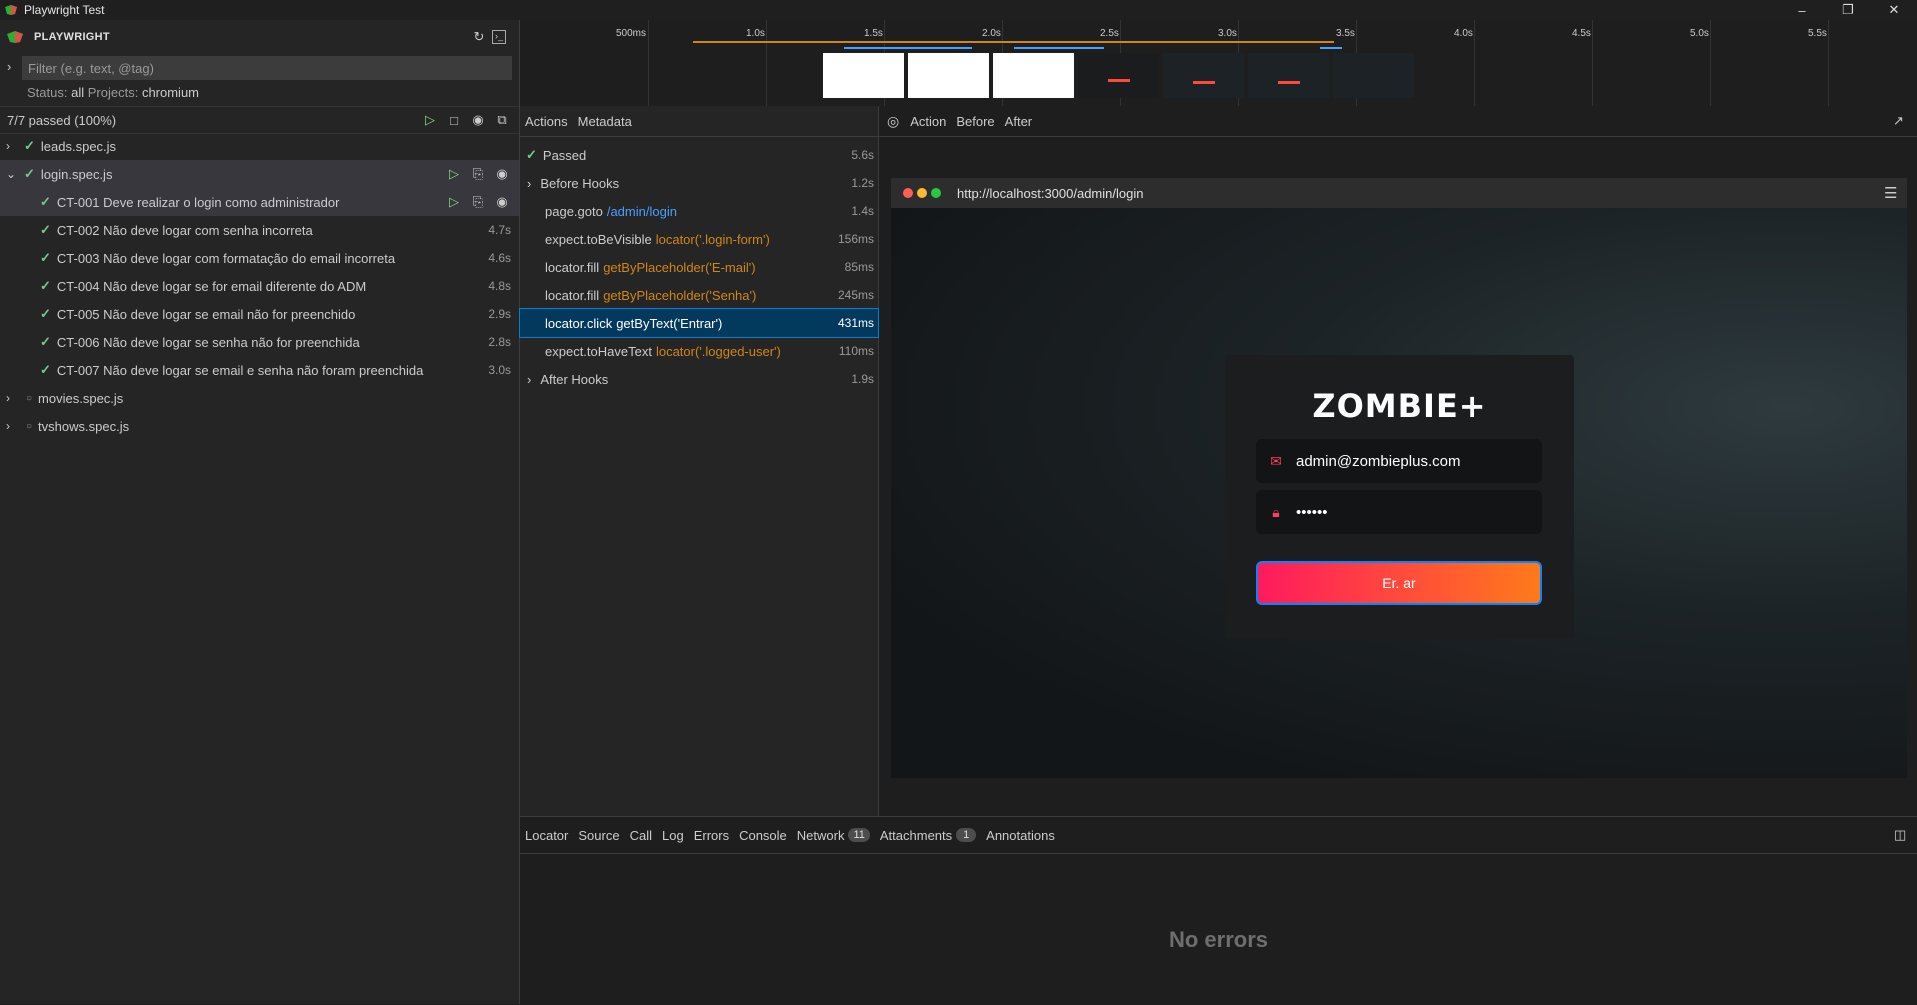 Image resolution: width=1917 pixels, height=1005 pixels. Describe the element at coordinates (1399, 583) in the screenshot. I see `enter-button: Er. ar` at that location.